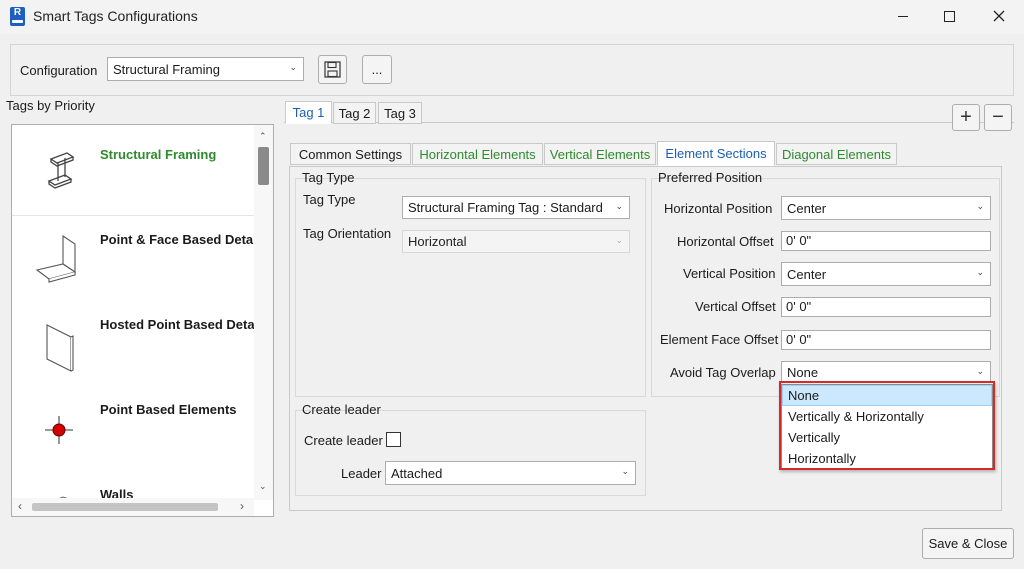 This screenshot has height=569, width=1024. I want to click on element-face-offset-input: 0' 0", so click(886, 340).